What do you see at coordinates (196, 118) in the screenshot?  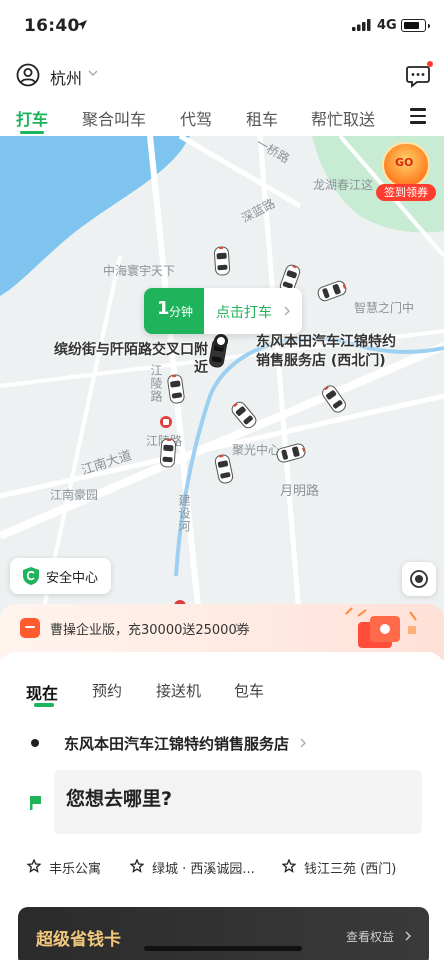 I see `tab-designated-driver: 代驾` at bounding box center [196, 118].